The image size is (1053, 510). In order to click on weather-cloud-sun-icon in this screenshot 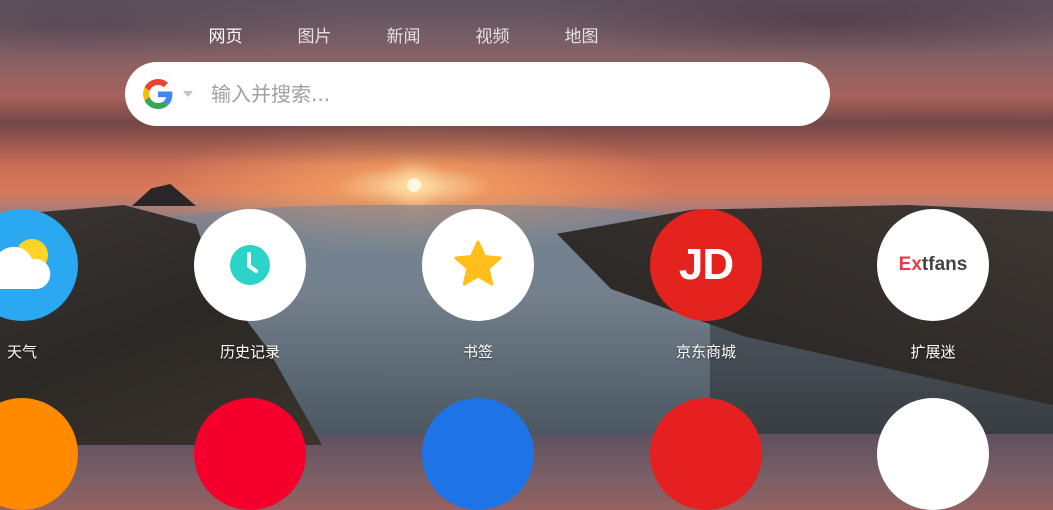, I will do `click(39, 265)`.